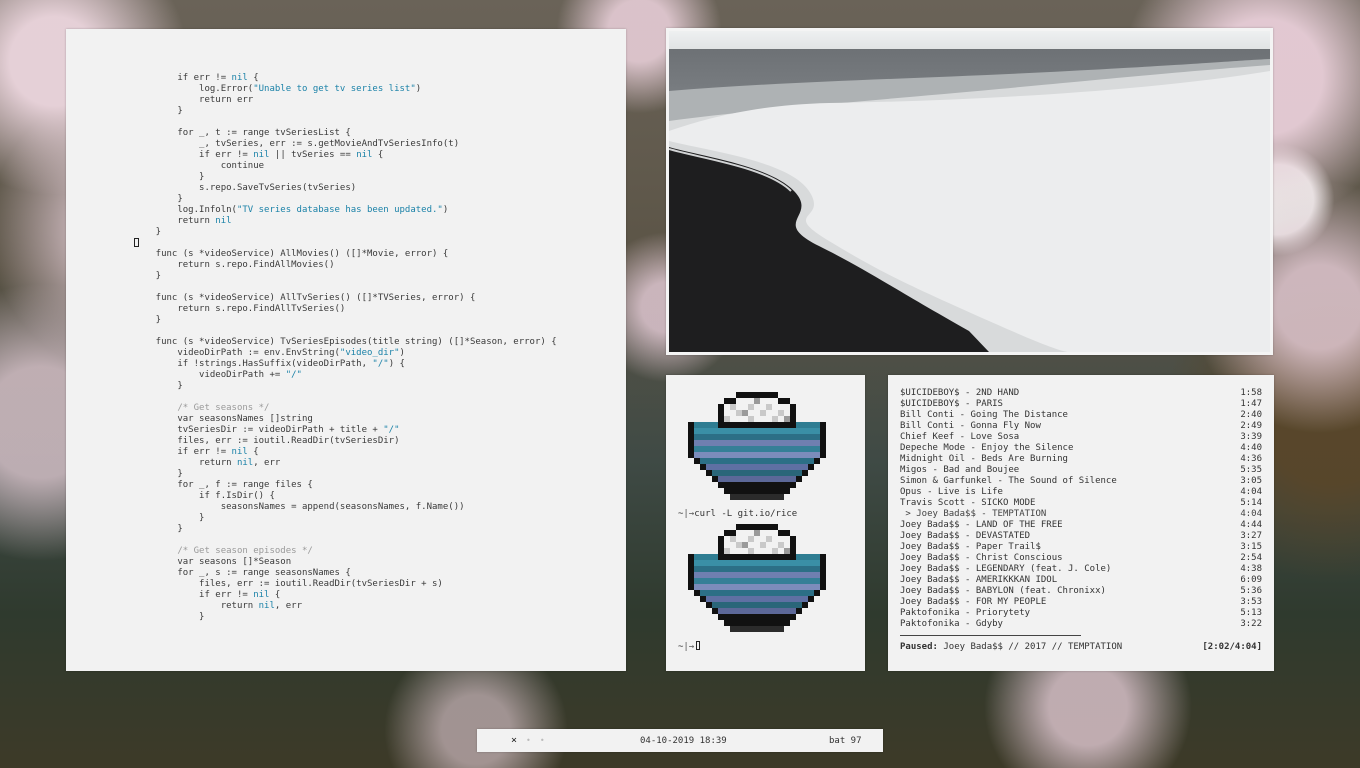  Describe the element at coordinates (380, 221) in the screenshot. I see `code-line: return nil` at that location.